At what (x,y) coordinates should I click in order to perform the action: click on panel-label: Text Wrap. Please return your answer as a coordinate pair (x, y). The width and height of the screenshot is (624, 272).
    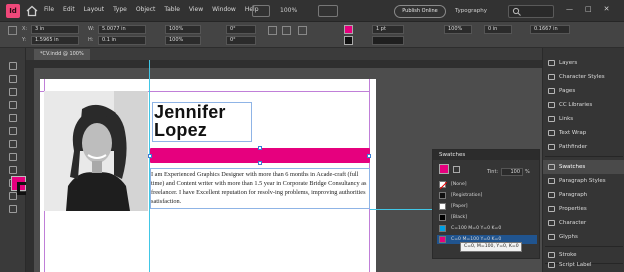
    Looking at the image, I should click on (573, 133).